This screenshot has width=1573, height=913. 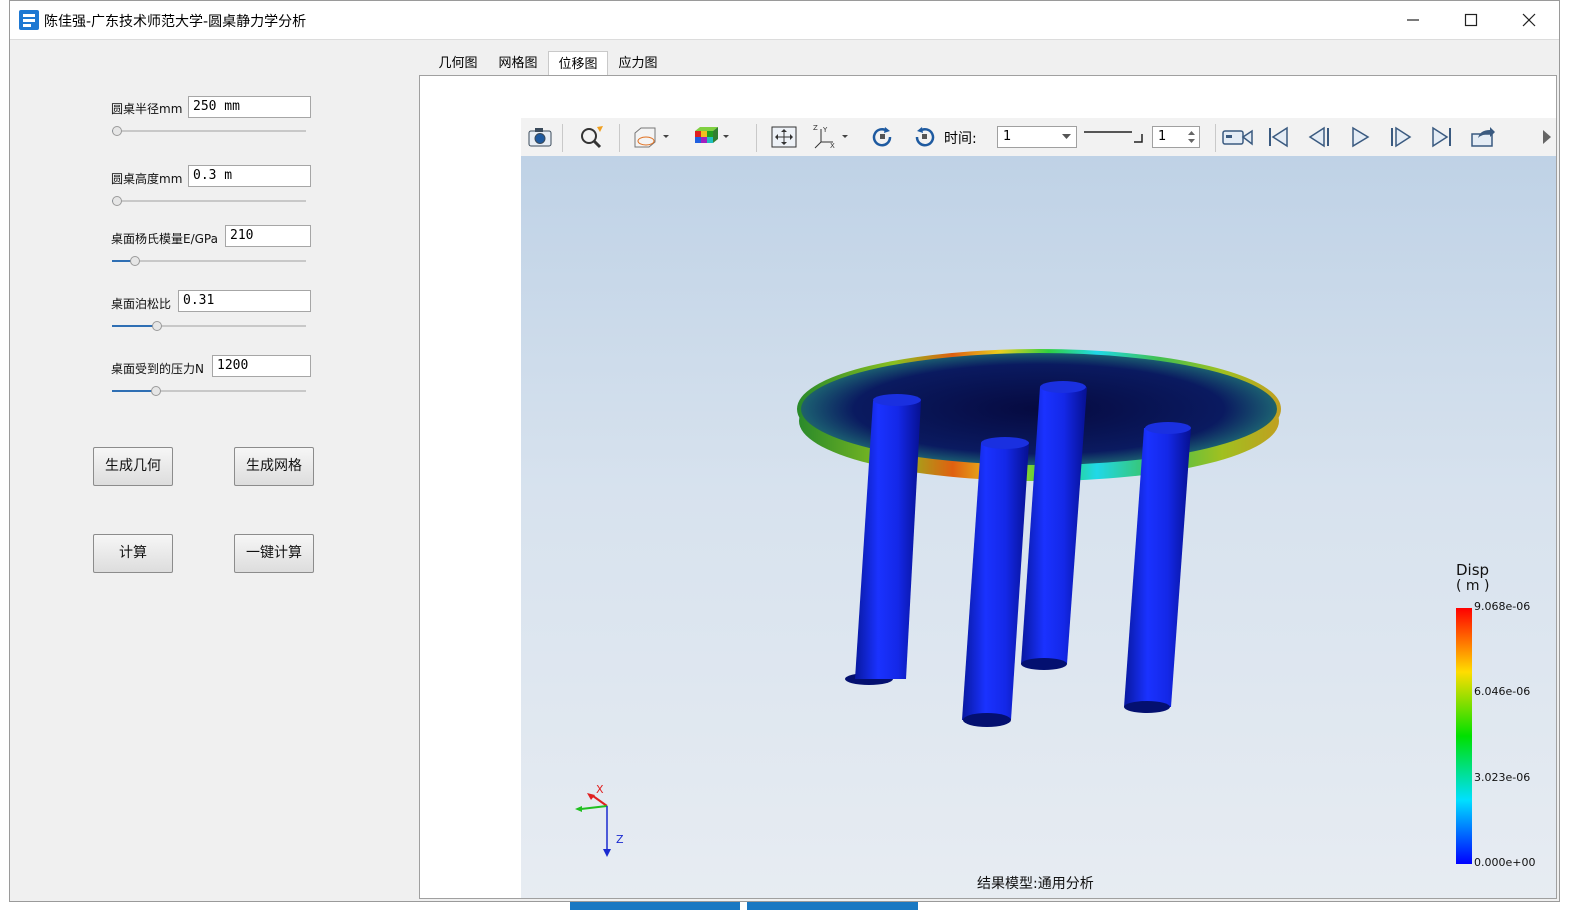 What do you see at coordinates (261, 366) in the screenshot?
I see `pressure-input: 1200` at bounding box center [261, 366].